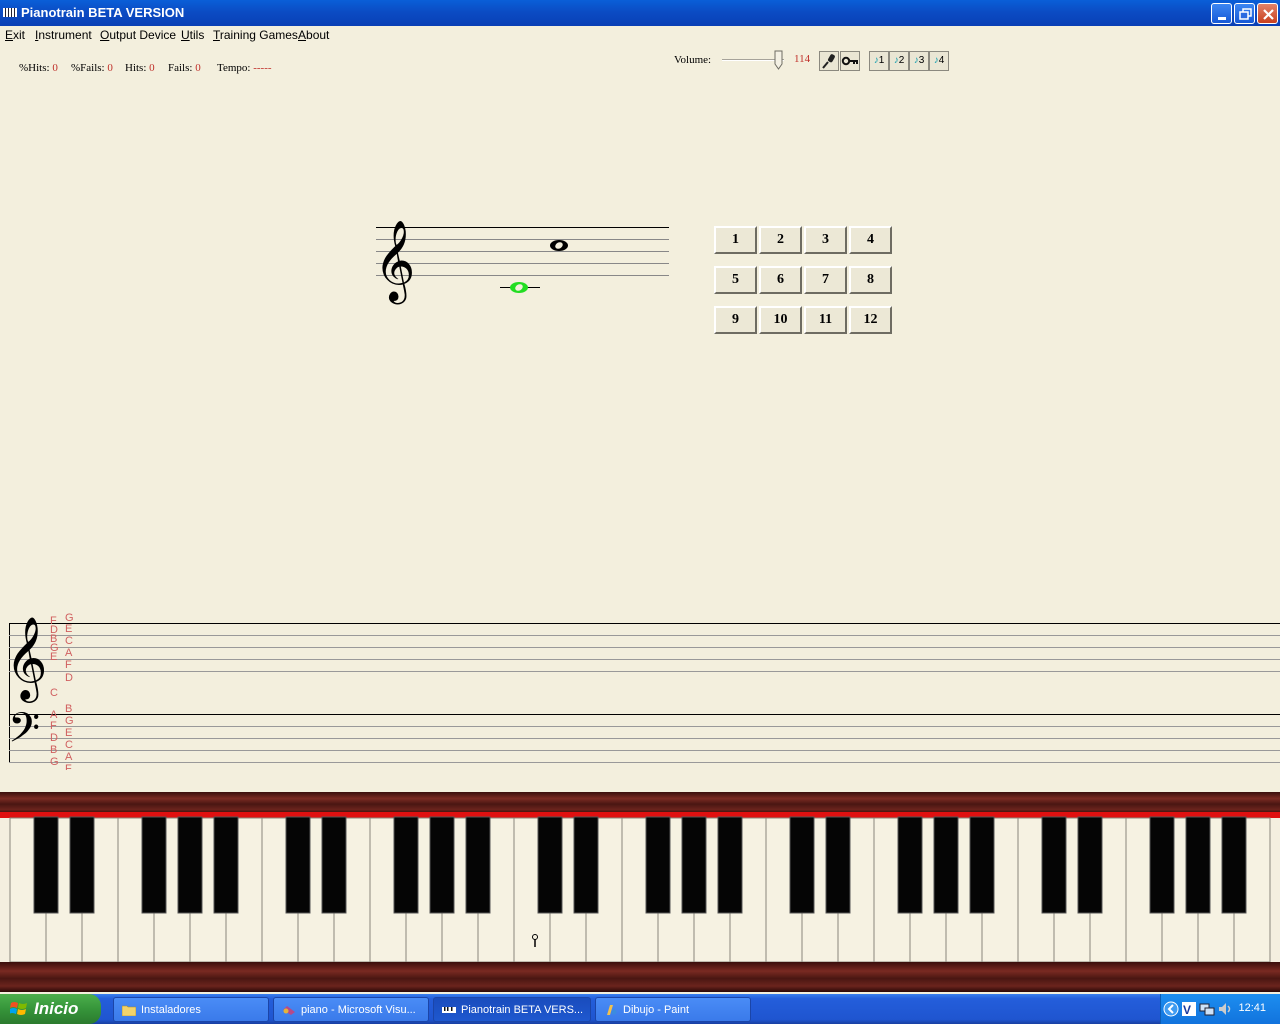  What do you see at coordinates (919, 61) in the screenshot?
I see `preset-button-3: ♪3` at bounding box center [919, 61].